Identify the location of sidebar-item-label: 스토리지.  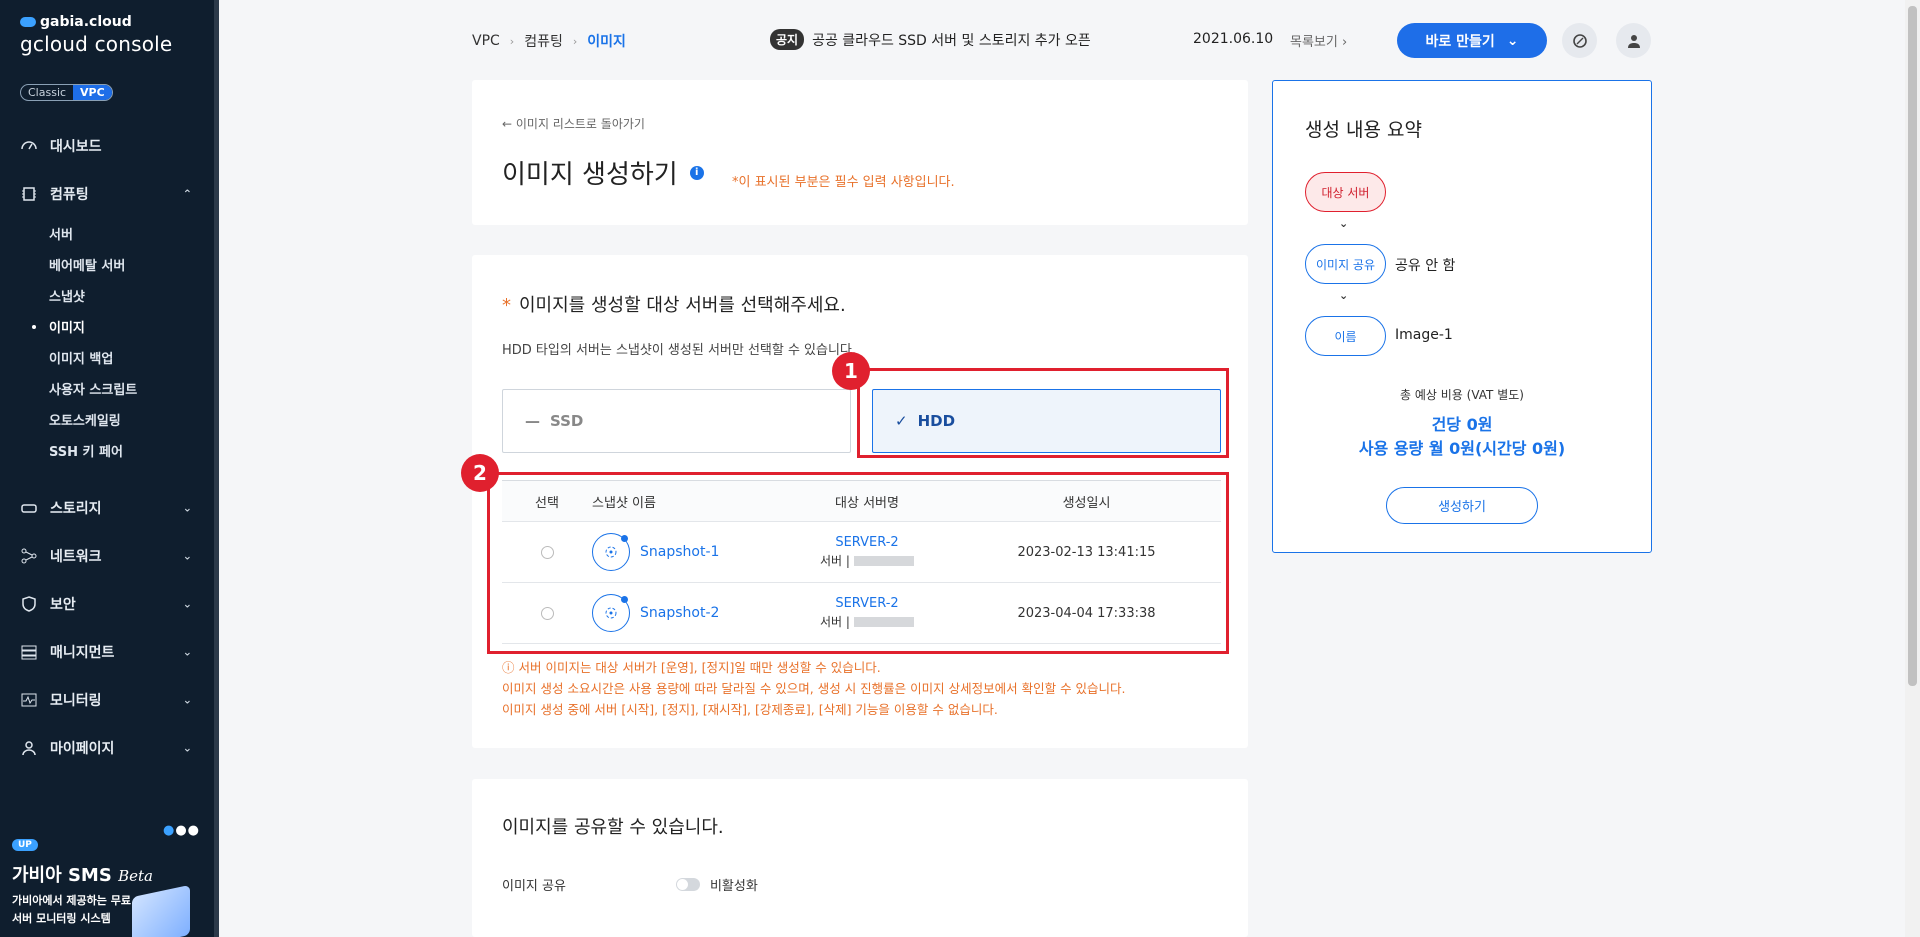
(76, 509).